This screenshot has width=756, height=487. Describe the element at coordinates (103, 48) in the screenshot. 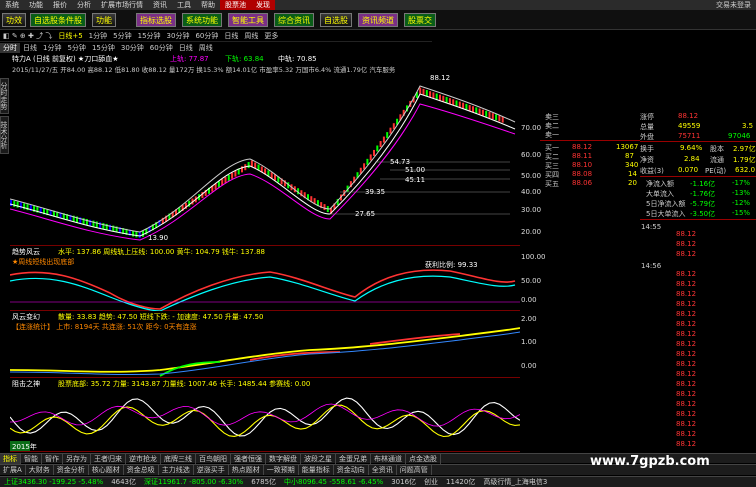

I see `tab-15min: 15分钟` at that location.